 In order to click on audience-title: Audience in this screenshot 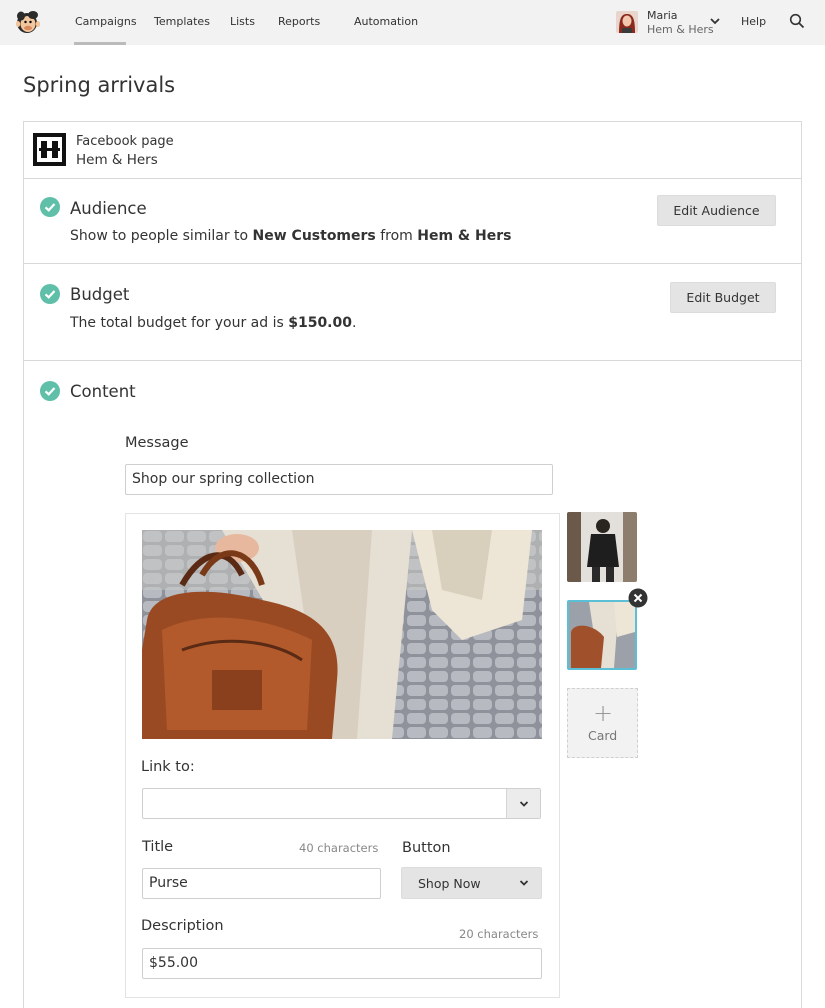, I will do `click(108, 208)`.